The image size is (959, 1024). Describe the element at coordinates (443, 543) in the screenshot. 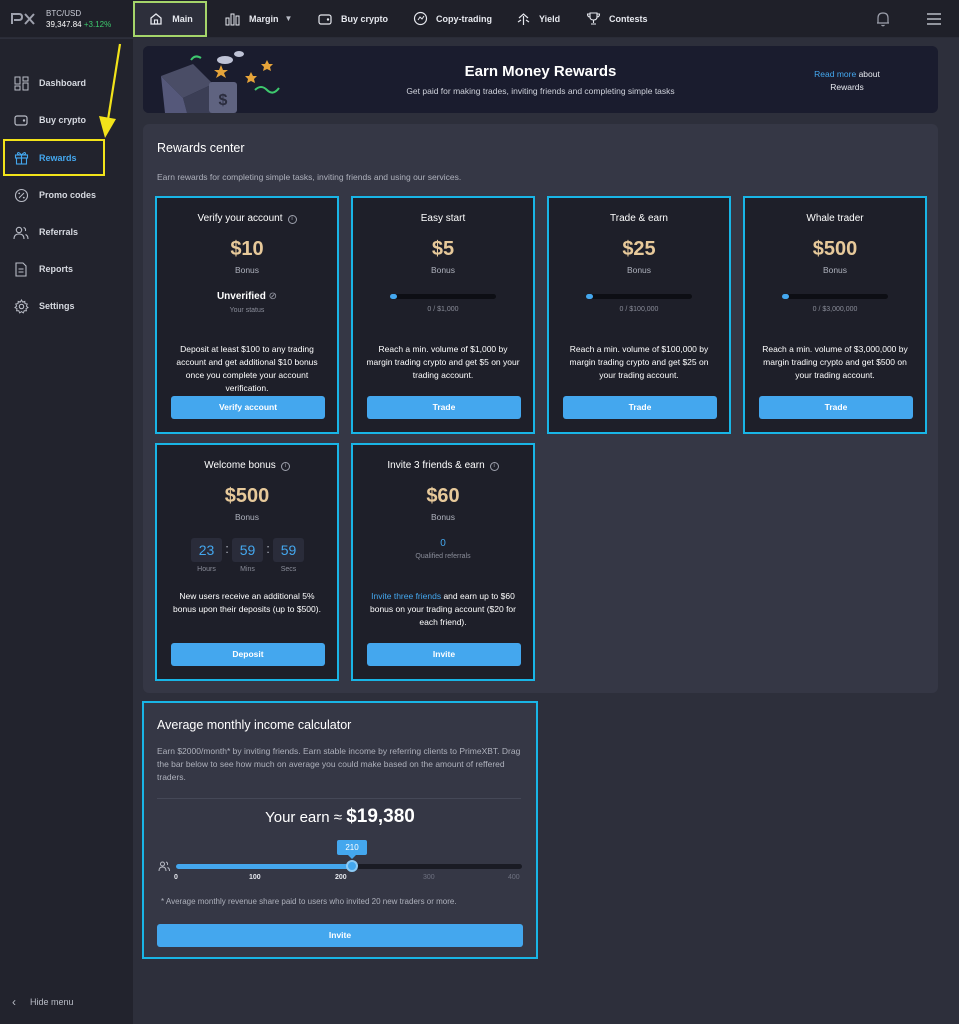

I see `qualified-referrals-count: 0` at that location.